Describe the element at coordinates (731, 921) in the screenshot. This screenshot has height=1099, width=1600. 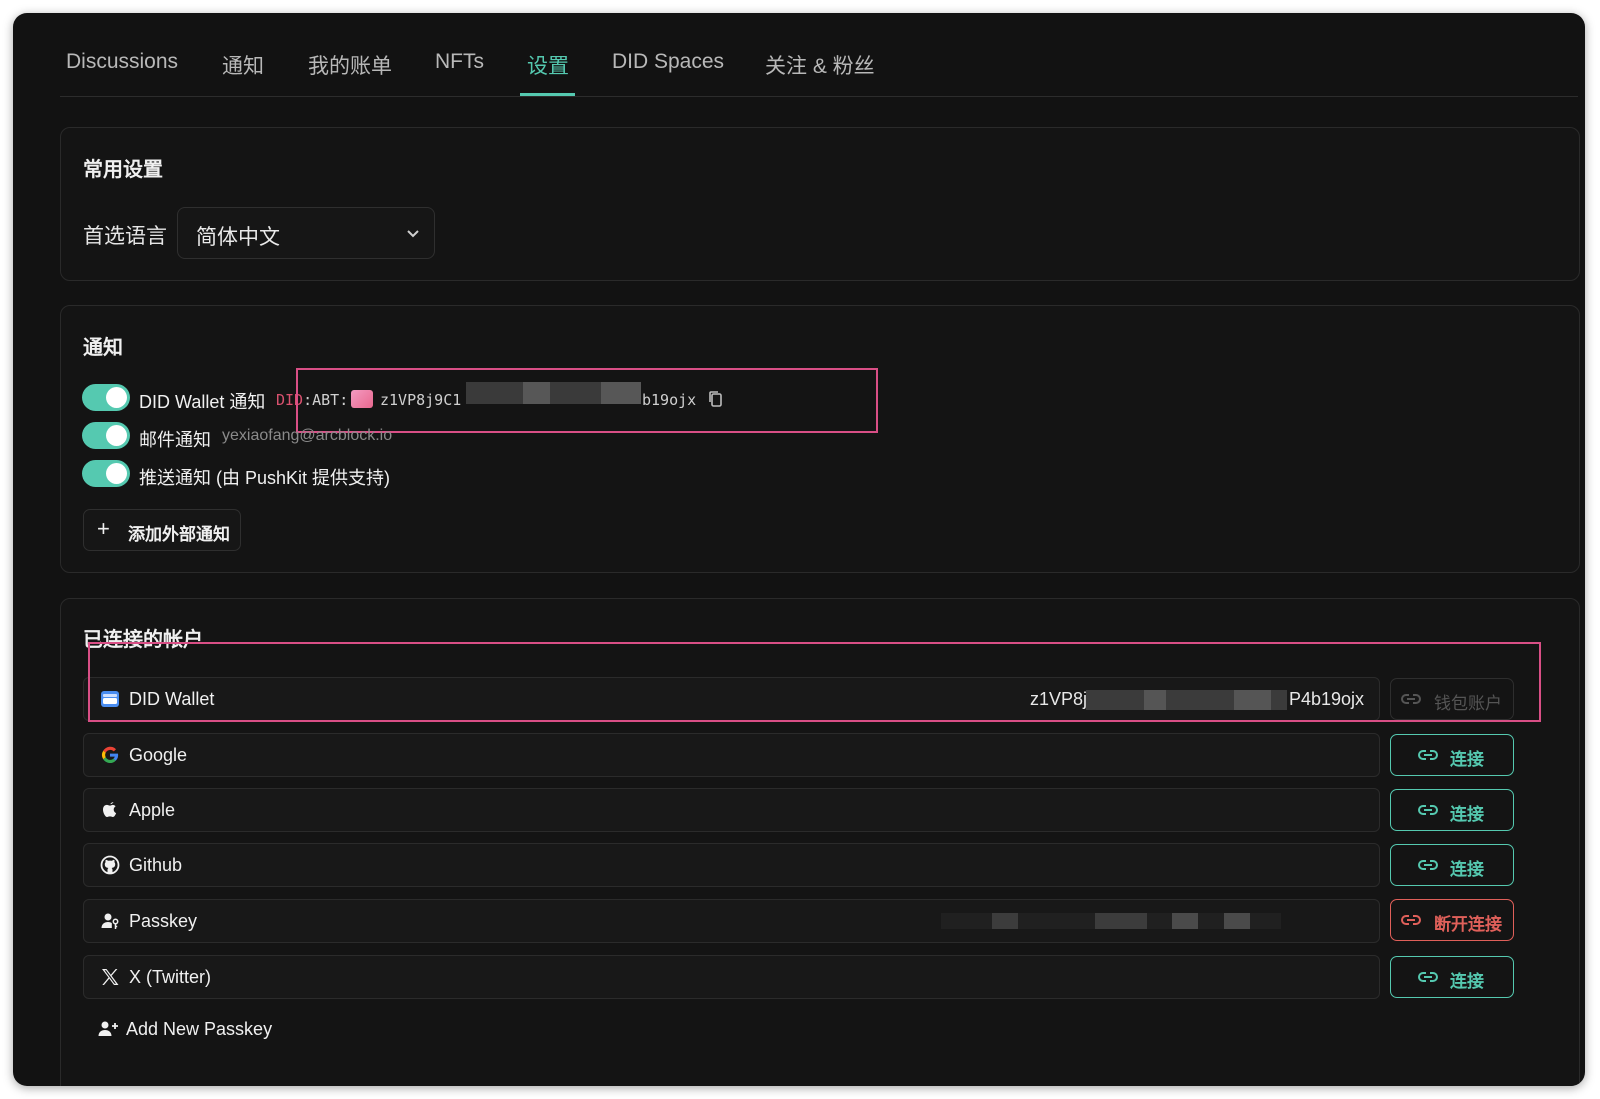
I see `account-row-passkey: Passkey` at that location.